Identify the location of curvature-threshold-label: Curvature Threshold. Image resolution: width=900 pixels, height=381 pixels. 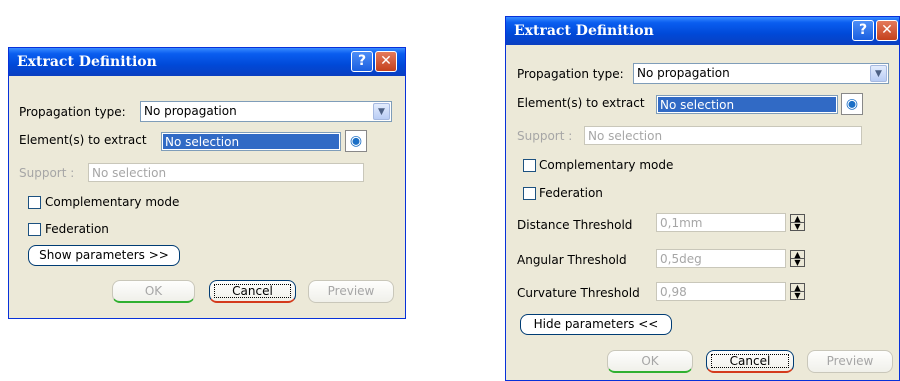
(578, 293).